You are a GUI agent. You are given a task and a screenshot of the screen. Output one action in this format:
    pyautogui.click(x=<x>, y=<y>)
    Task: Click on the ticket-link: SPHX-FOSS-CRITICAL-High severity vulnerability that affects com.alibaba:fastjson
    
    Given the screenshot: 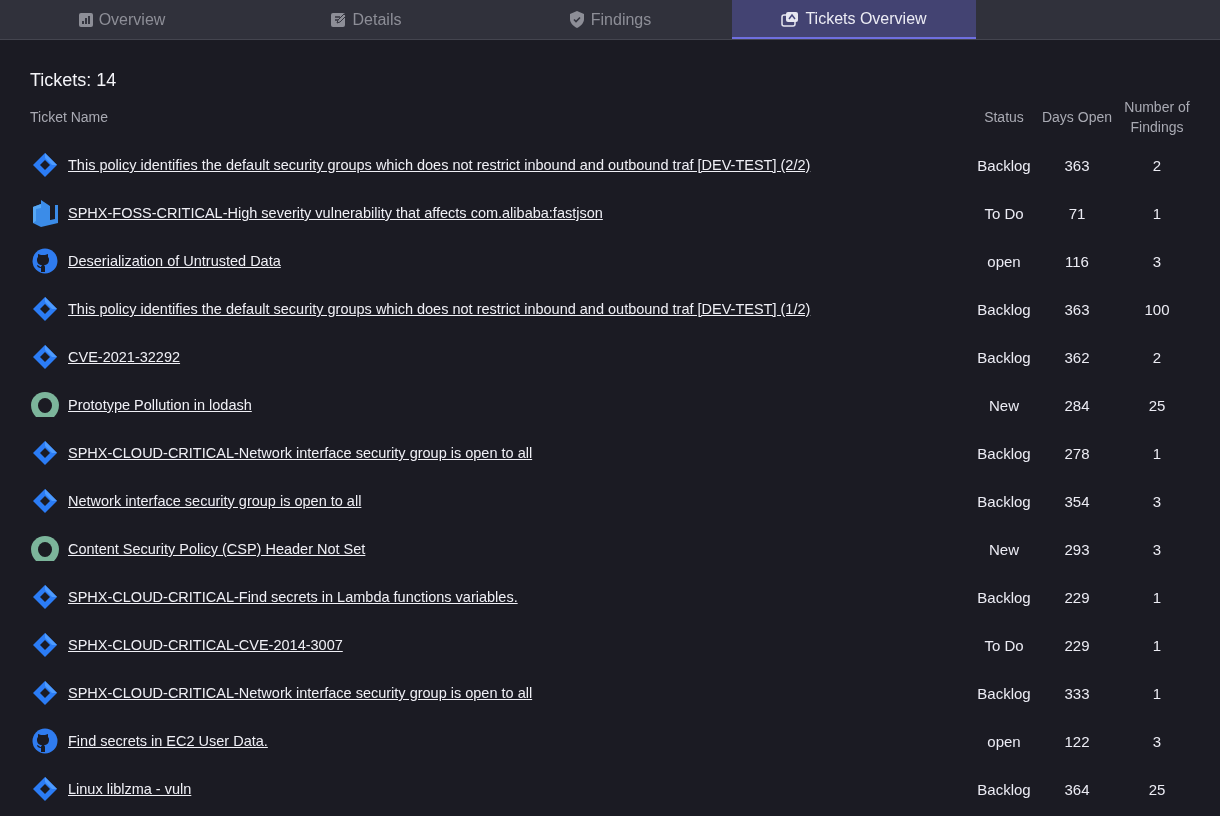 What is the action you would take?
    pyautogui.click(x=335, y=213)
    